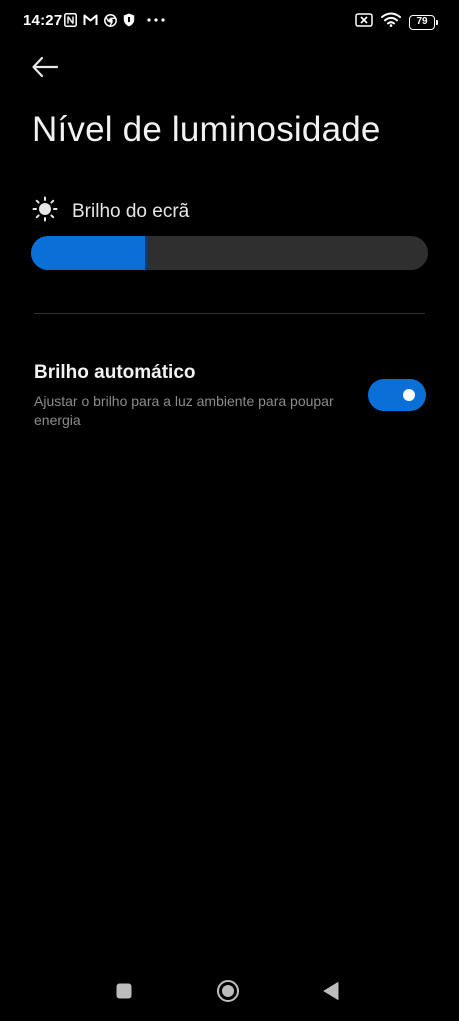  I want to click on brightness-slider-handle, so click(147, 253).